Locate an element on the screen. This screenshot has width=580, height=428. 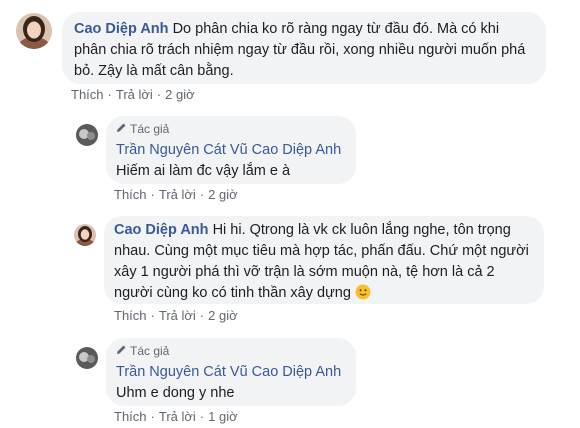
slightly-smiling-face-icon is located at coordinates (363, 292).